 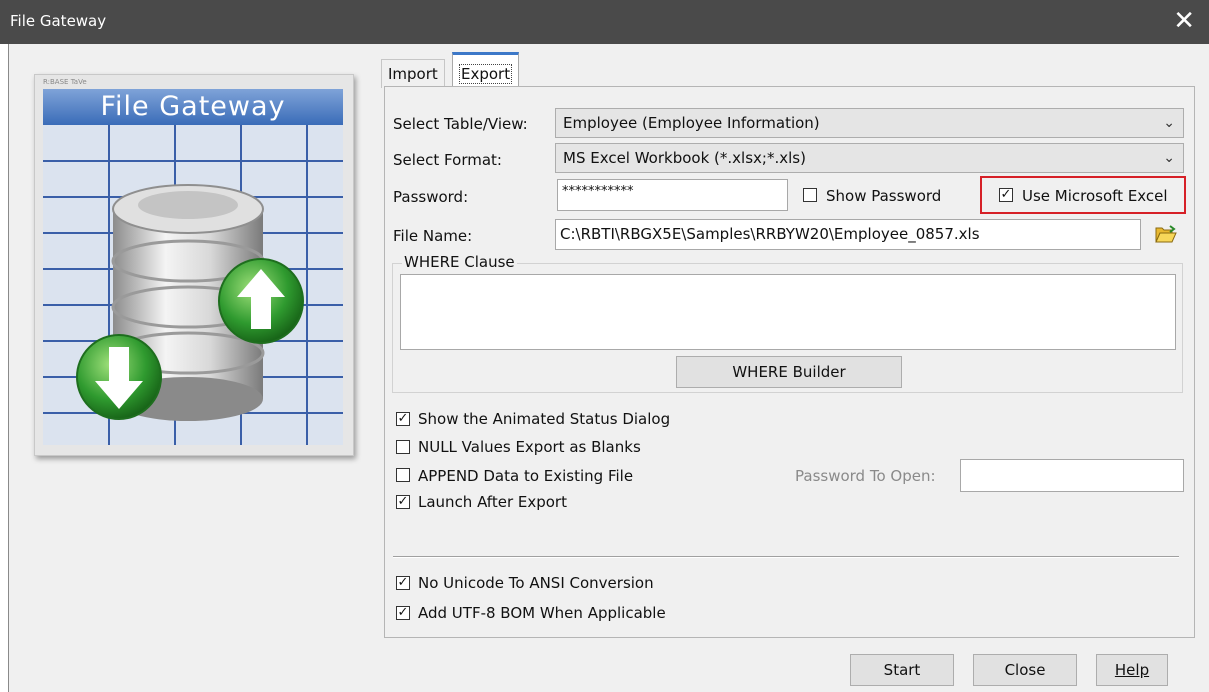 What do you see at coordinates (447, 160) in the screenshot?
I see `format-label: Select Format:` at bounding box center [447, 160].